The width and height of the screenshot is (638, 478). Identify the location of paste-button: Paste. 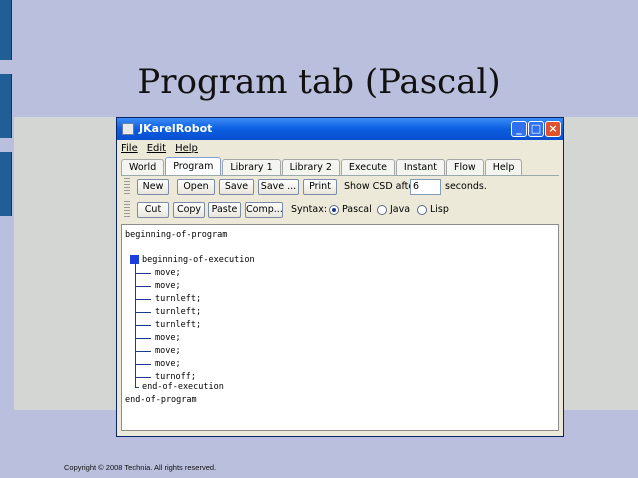
(224, 210).